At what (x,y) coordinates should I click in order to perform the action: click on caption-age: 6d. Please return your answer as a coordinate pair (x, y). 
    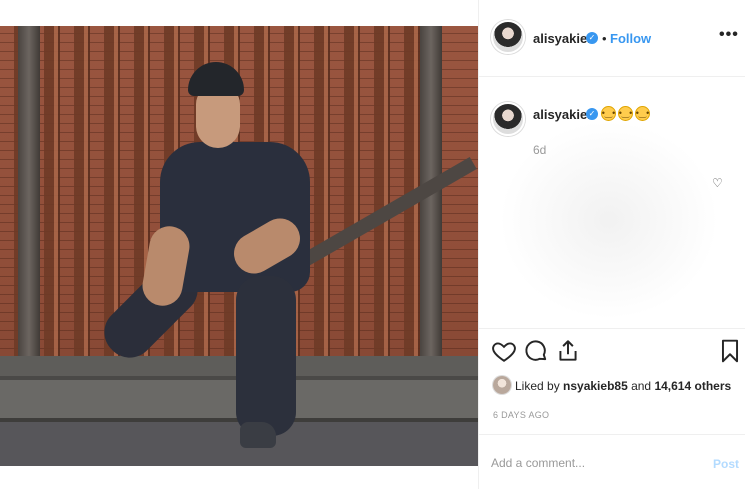
    Looking at the image, I should click on (539, 150).